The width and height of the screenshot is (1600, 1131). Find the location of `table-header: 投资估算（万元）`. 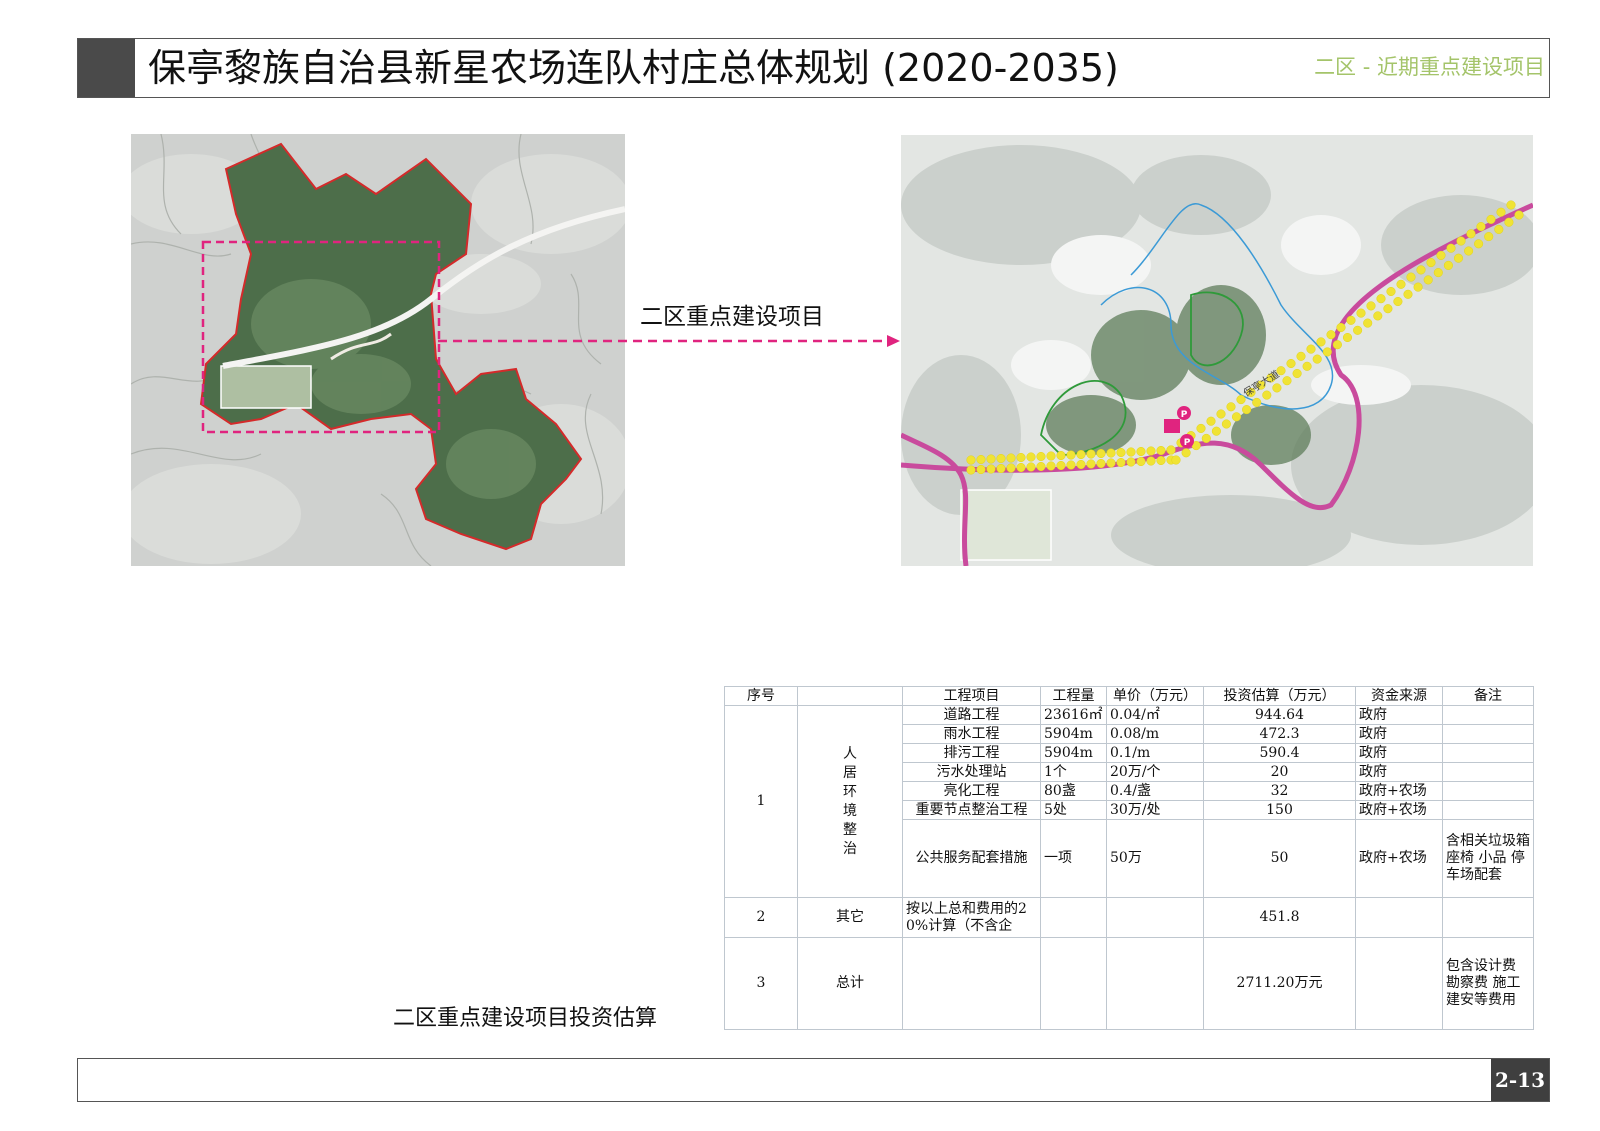

table-header: 投资估算（万元） is located at coordinates (1279, 696).